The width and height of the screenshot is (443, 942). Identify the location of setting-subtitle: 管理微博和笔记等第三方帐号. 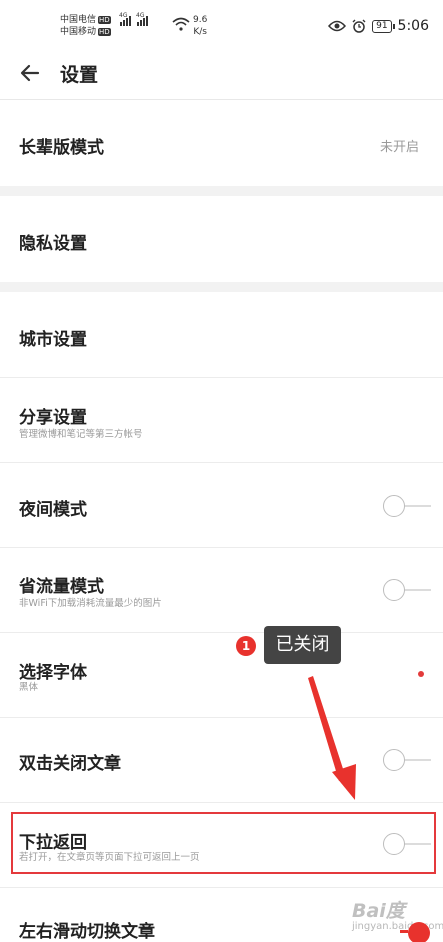
(81, 434).